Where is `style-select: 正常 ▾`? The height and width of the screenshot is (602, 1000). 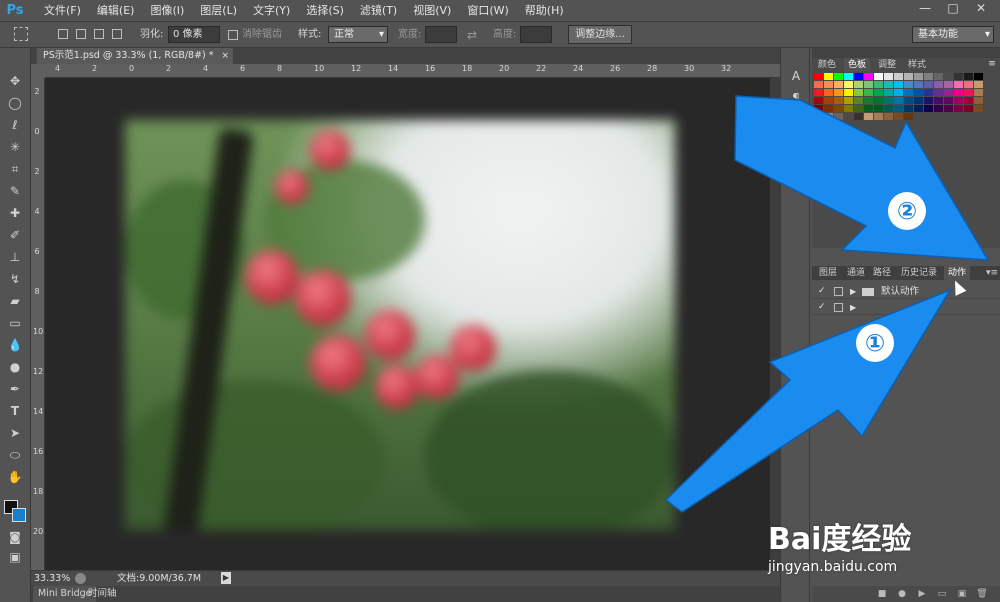
style-select: 正常 ▾ is located at coordinates (358, 34).